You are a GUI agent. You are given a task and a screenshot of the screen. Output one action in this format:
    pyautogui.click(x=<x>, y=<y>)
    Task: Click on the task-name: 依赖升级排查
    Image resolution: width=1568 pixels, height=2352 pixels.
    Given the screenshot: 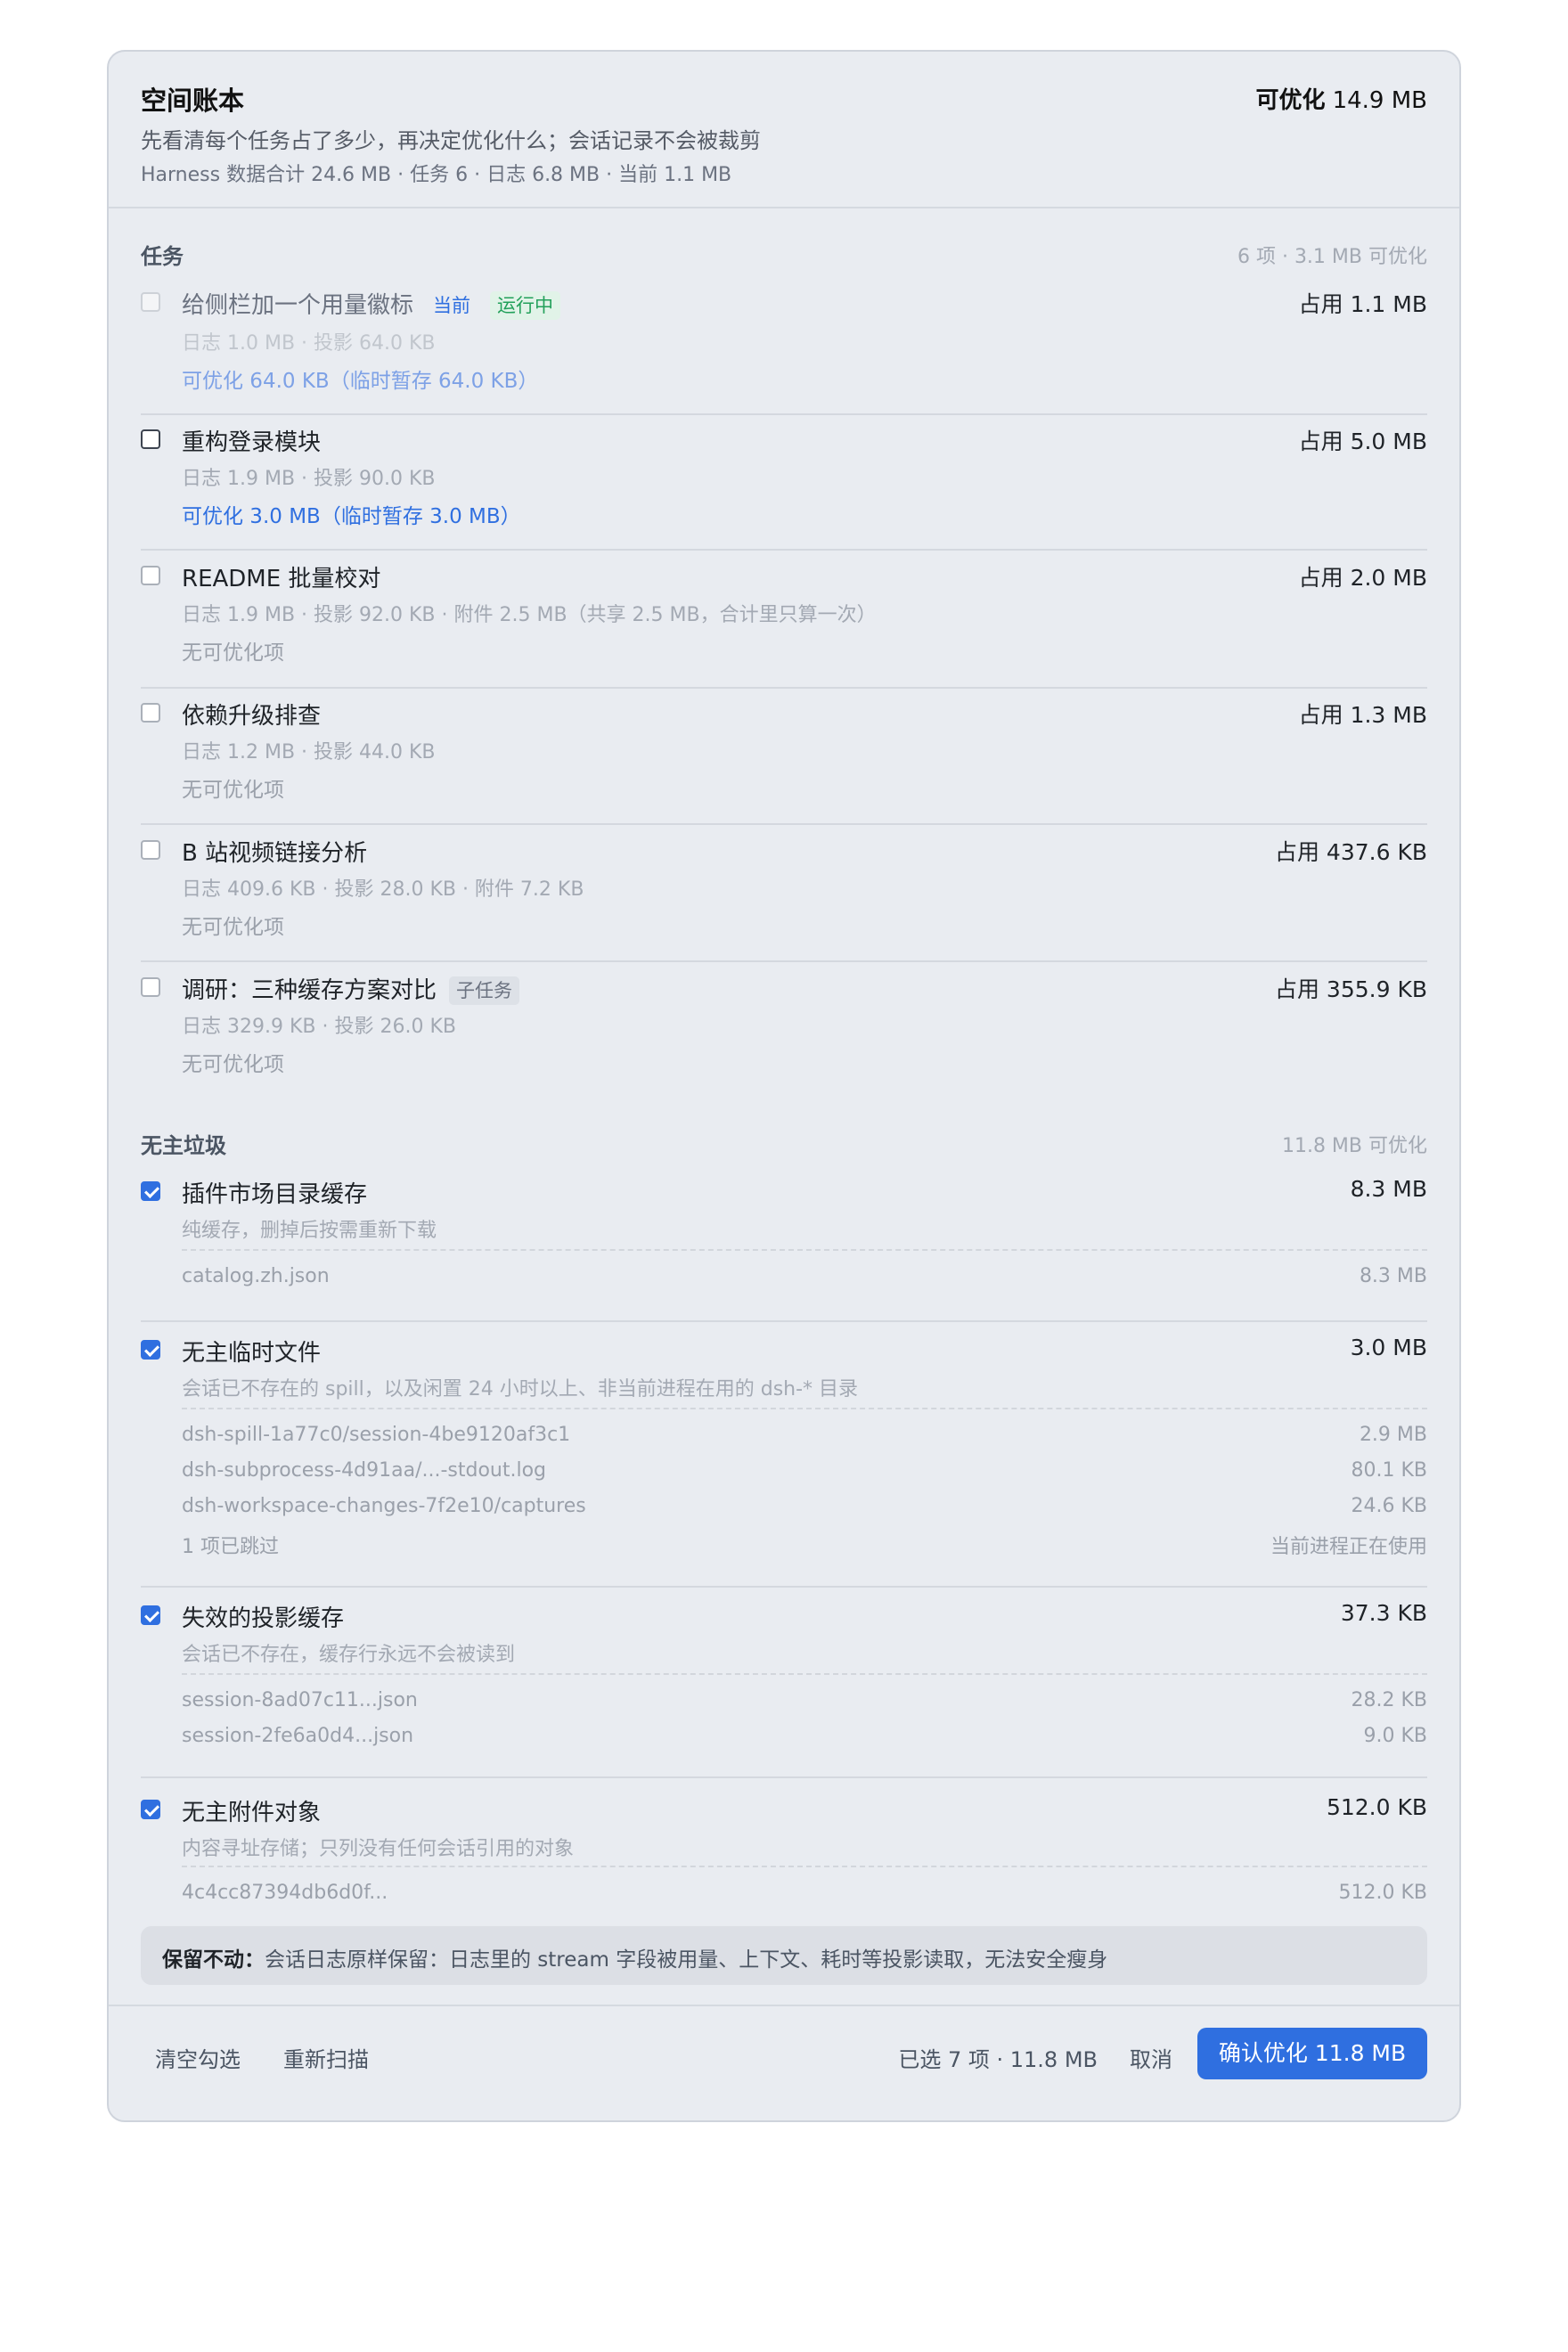 What is the action you would take?
    pyautogui.click(x=252, y=716)
    